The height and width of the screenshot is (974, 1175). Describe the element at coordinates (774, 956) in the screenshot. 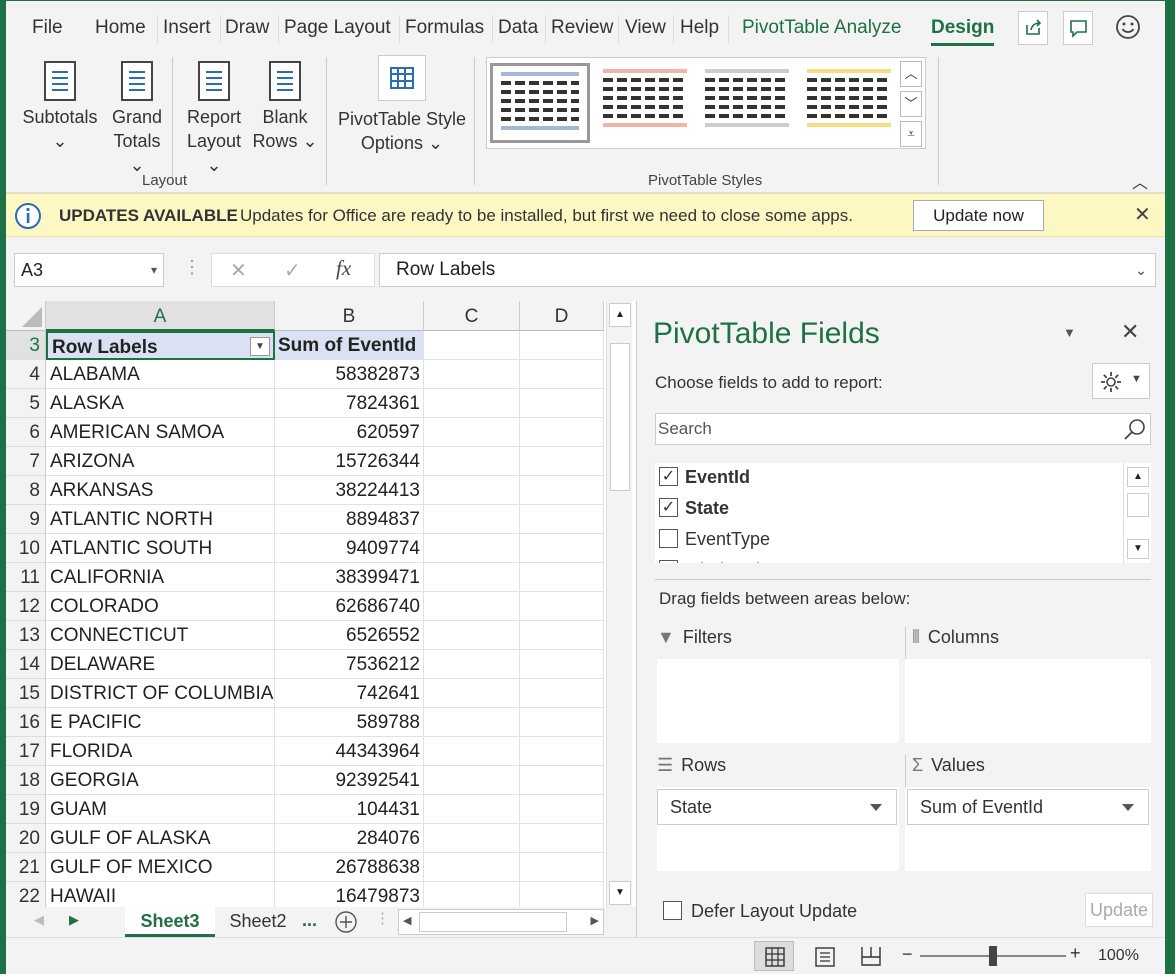

I see `normal-view-button` at that location.